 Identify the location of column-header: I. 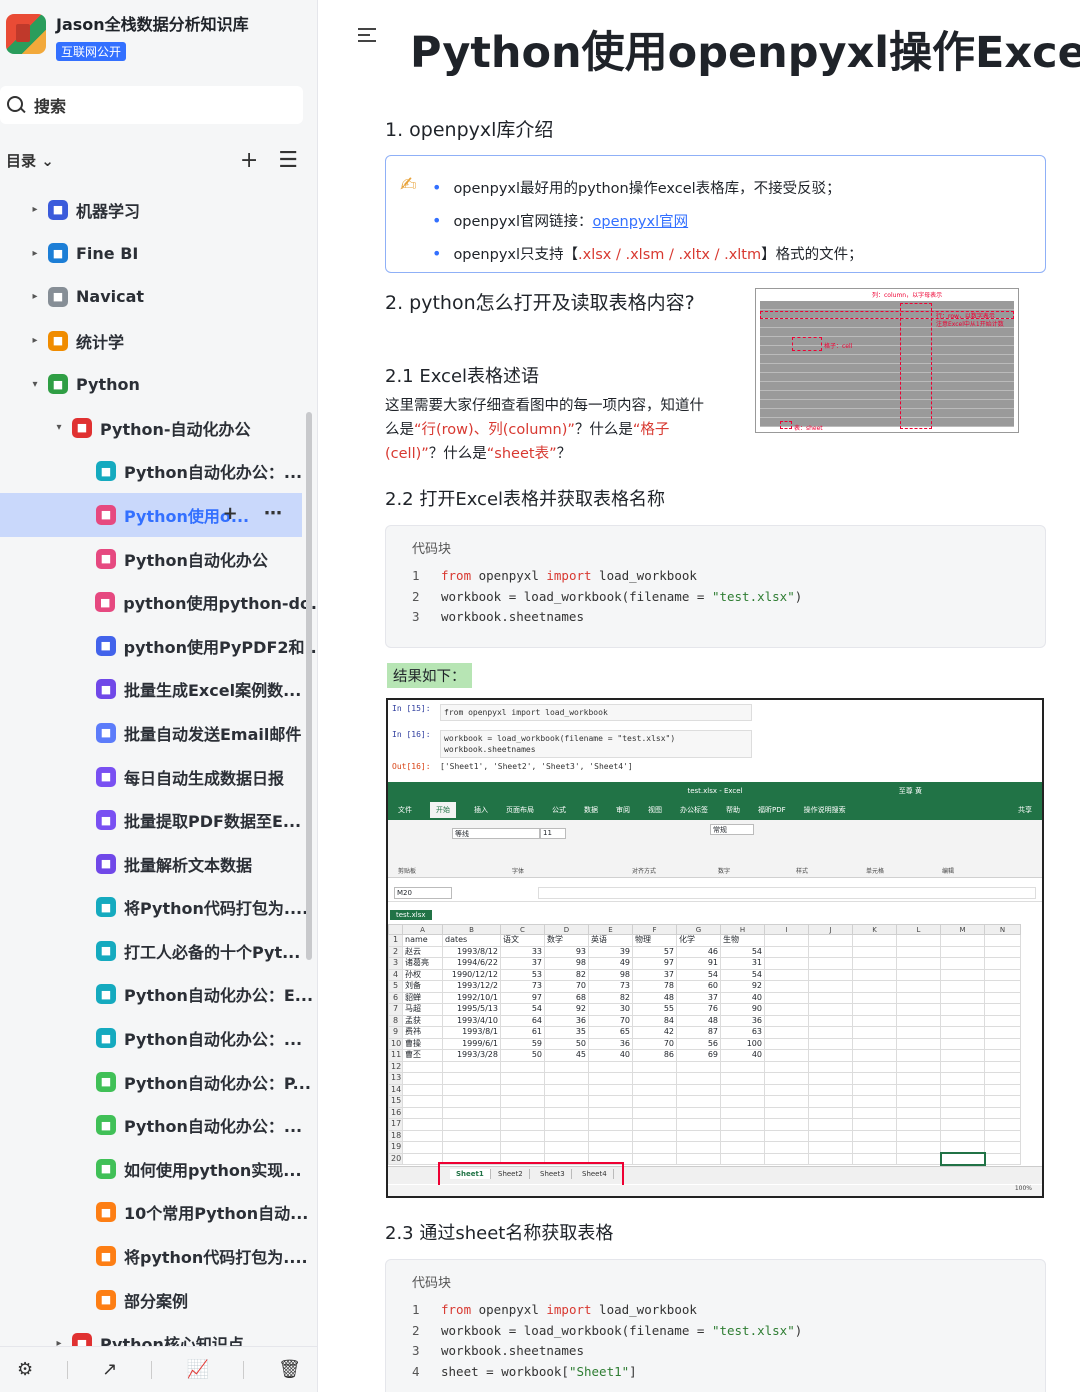
(786, 929).